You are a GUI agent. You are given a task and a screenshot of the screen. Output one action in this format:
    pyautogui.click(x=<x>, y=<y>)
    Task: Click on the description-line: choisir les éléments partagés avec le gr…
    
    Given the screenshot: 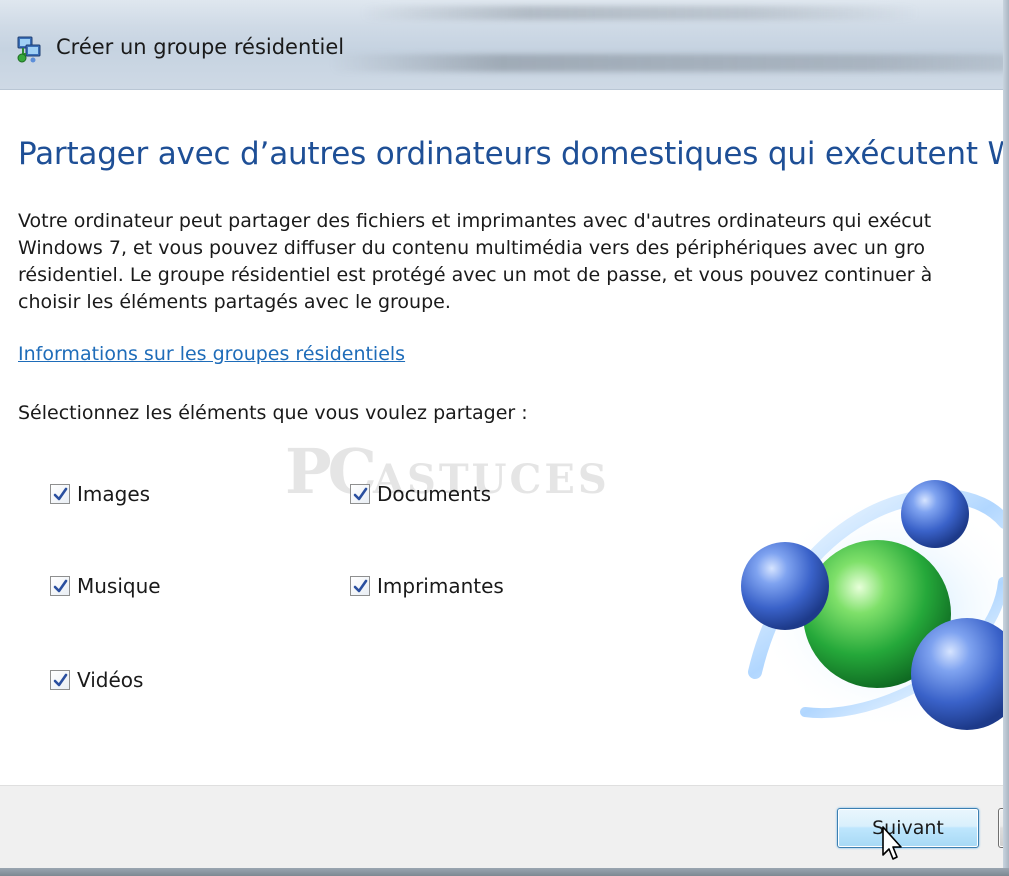 What is the action you would take?
    pyautogui.click(x=234, y=302)
    